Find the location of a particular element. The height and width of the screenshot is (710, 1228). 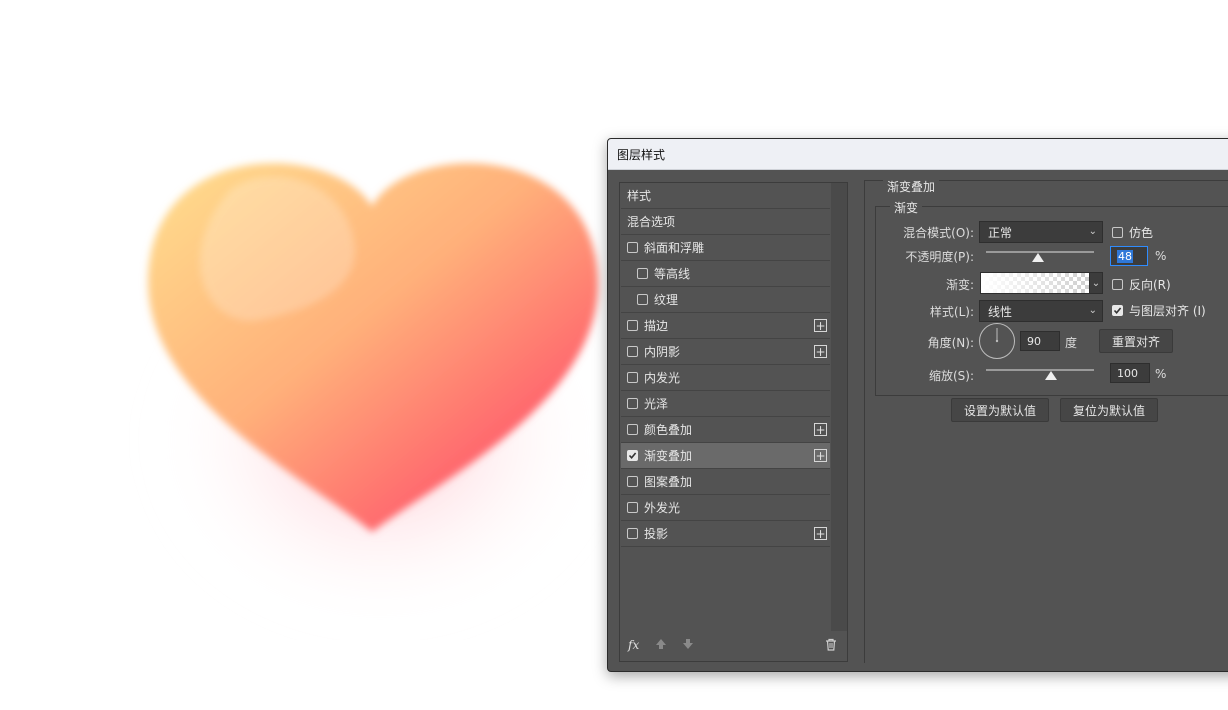

angle-input: 90 is located at coordinates (1040, 341).